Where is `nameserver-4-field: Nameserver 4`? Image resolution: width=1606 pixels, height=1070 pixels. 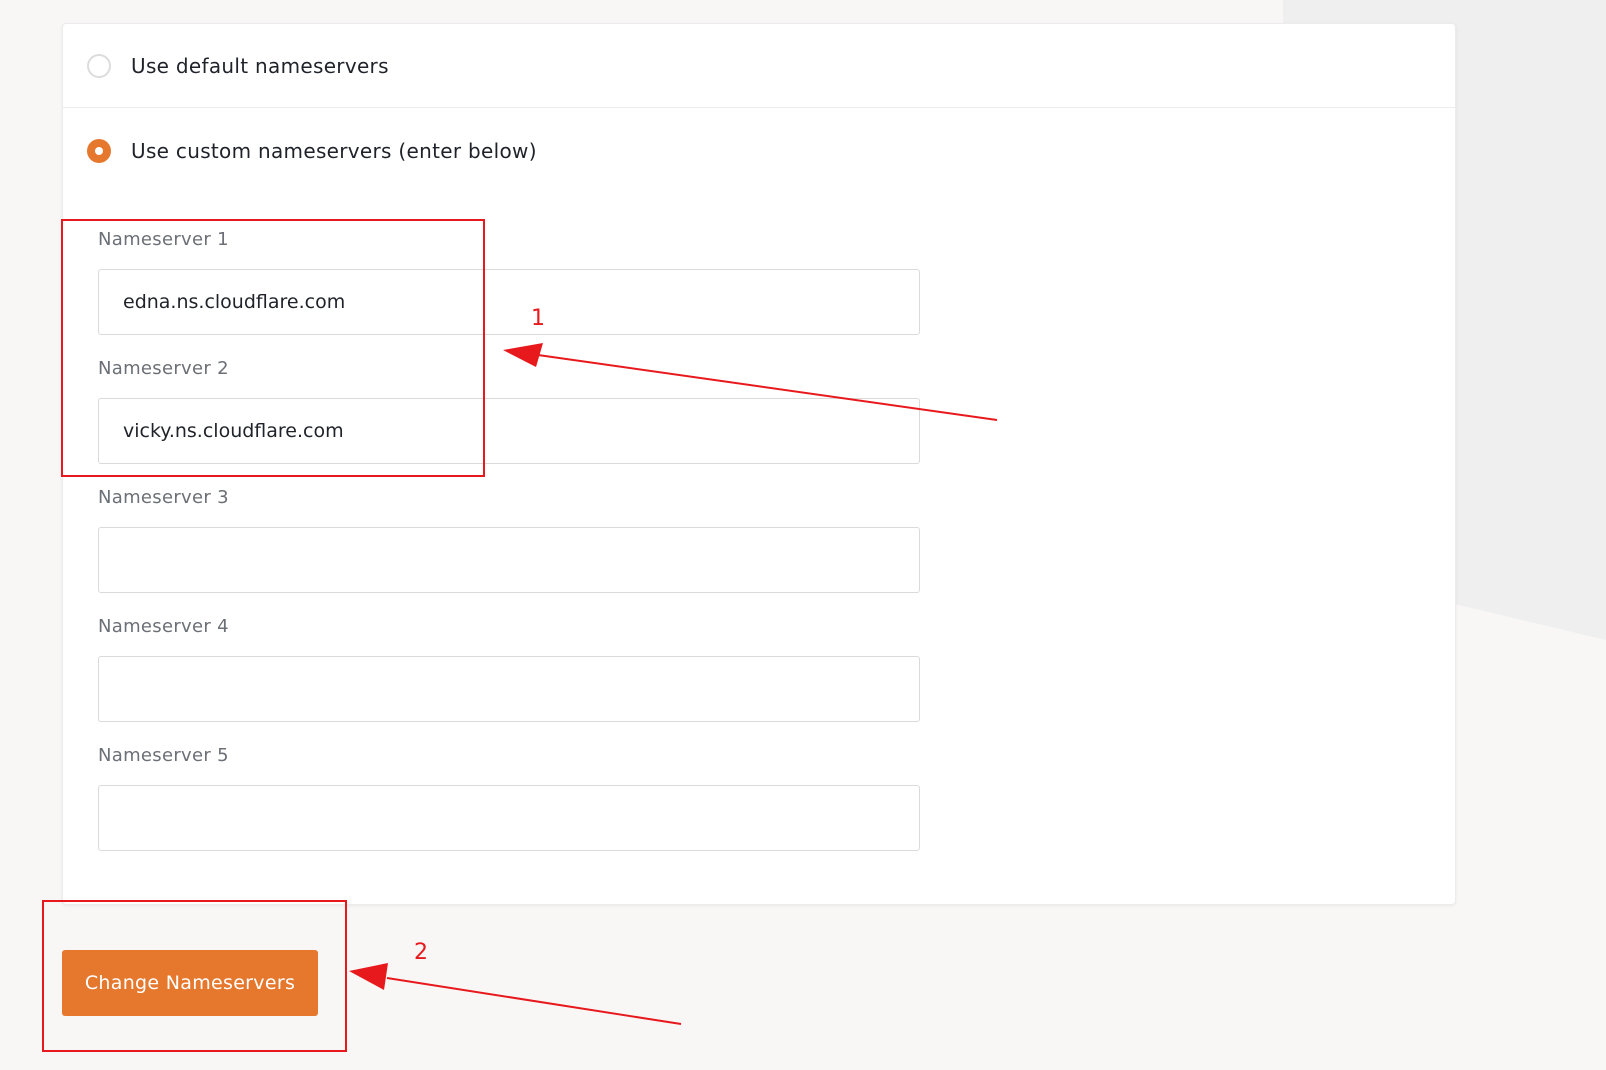 nameserver-4-field: Nameserver 4 is located at coordinates (509, 669).